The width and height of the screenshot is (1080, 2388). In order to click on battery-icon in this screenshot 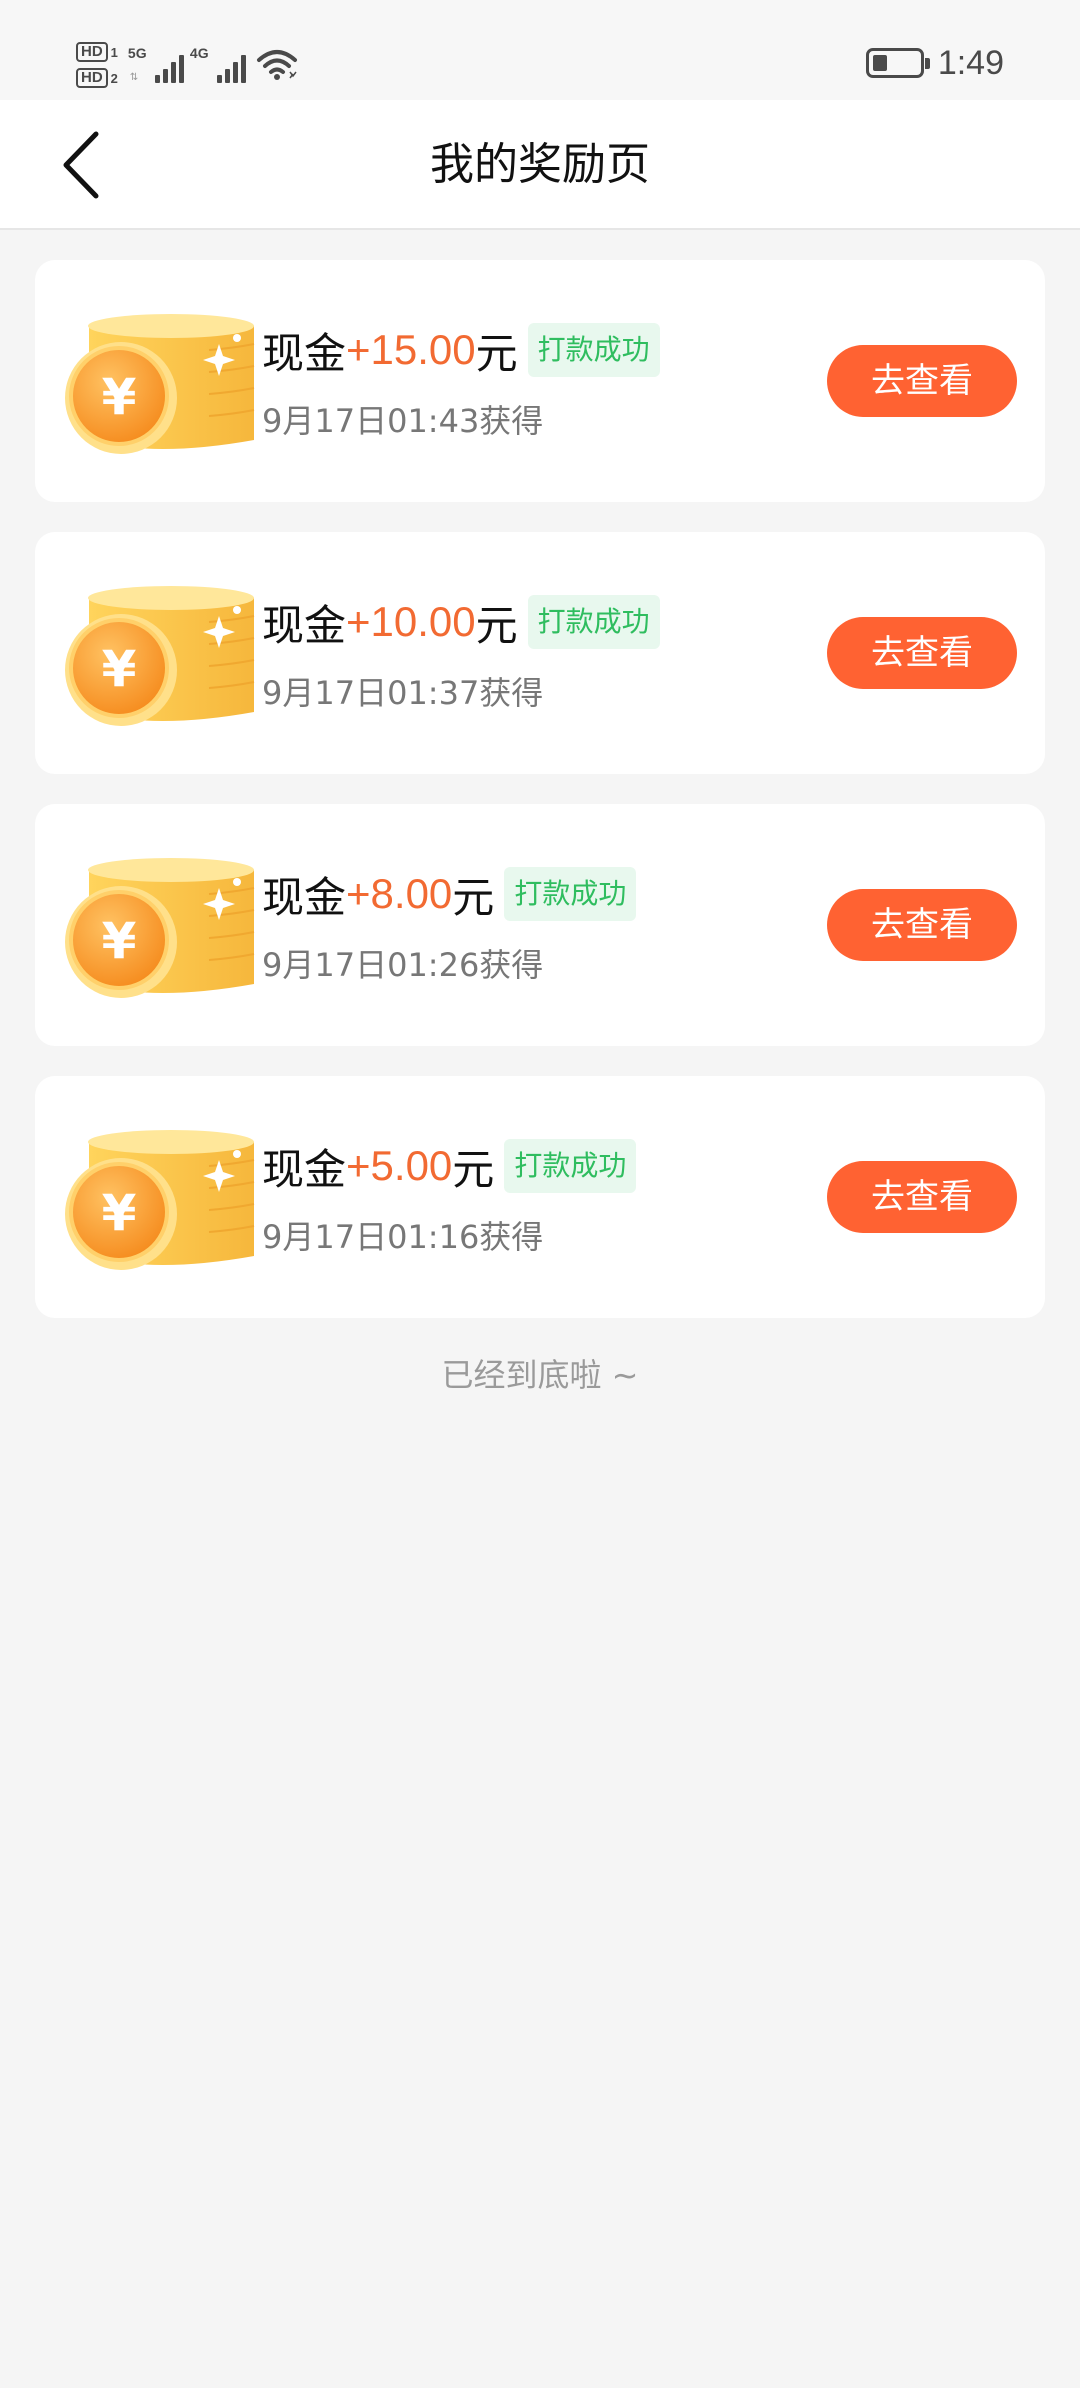, I will do `click(897, 63)`.